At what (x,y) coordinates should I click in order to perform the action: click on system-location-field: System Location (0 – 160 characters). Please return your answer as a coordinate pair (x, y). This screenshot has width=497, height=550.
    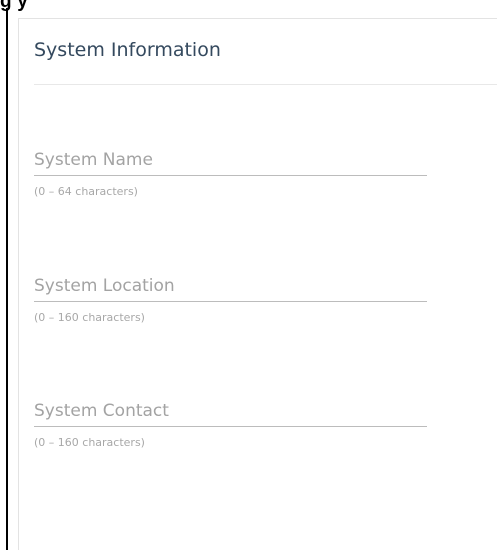
    Looking at the image, I should click on (230, 299).